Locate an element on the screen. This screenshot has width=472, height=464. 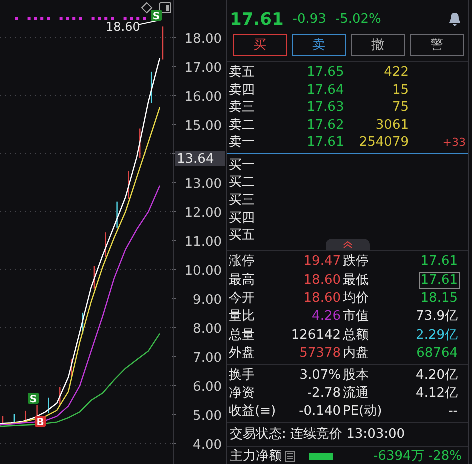
ask-volume: 254079 is located at coordinates (383, 142).